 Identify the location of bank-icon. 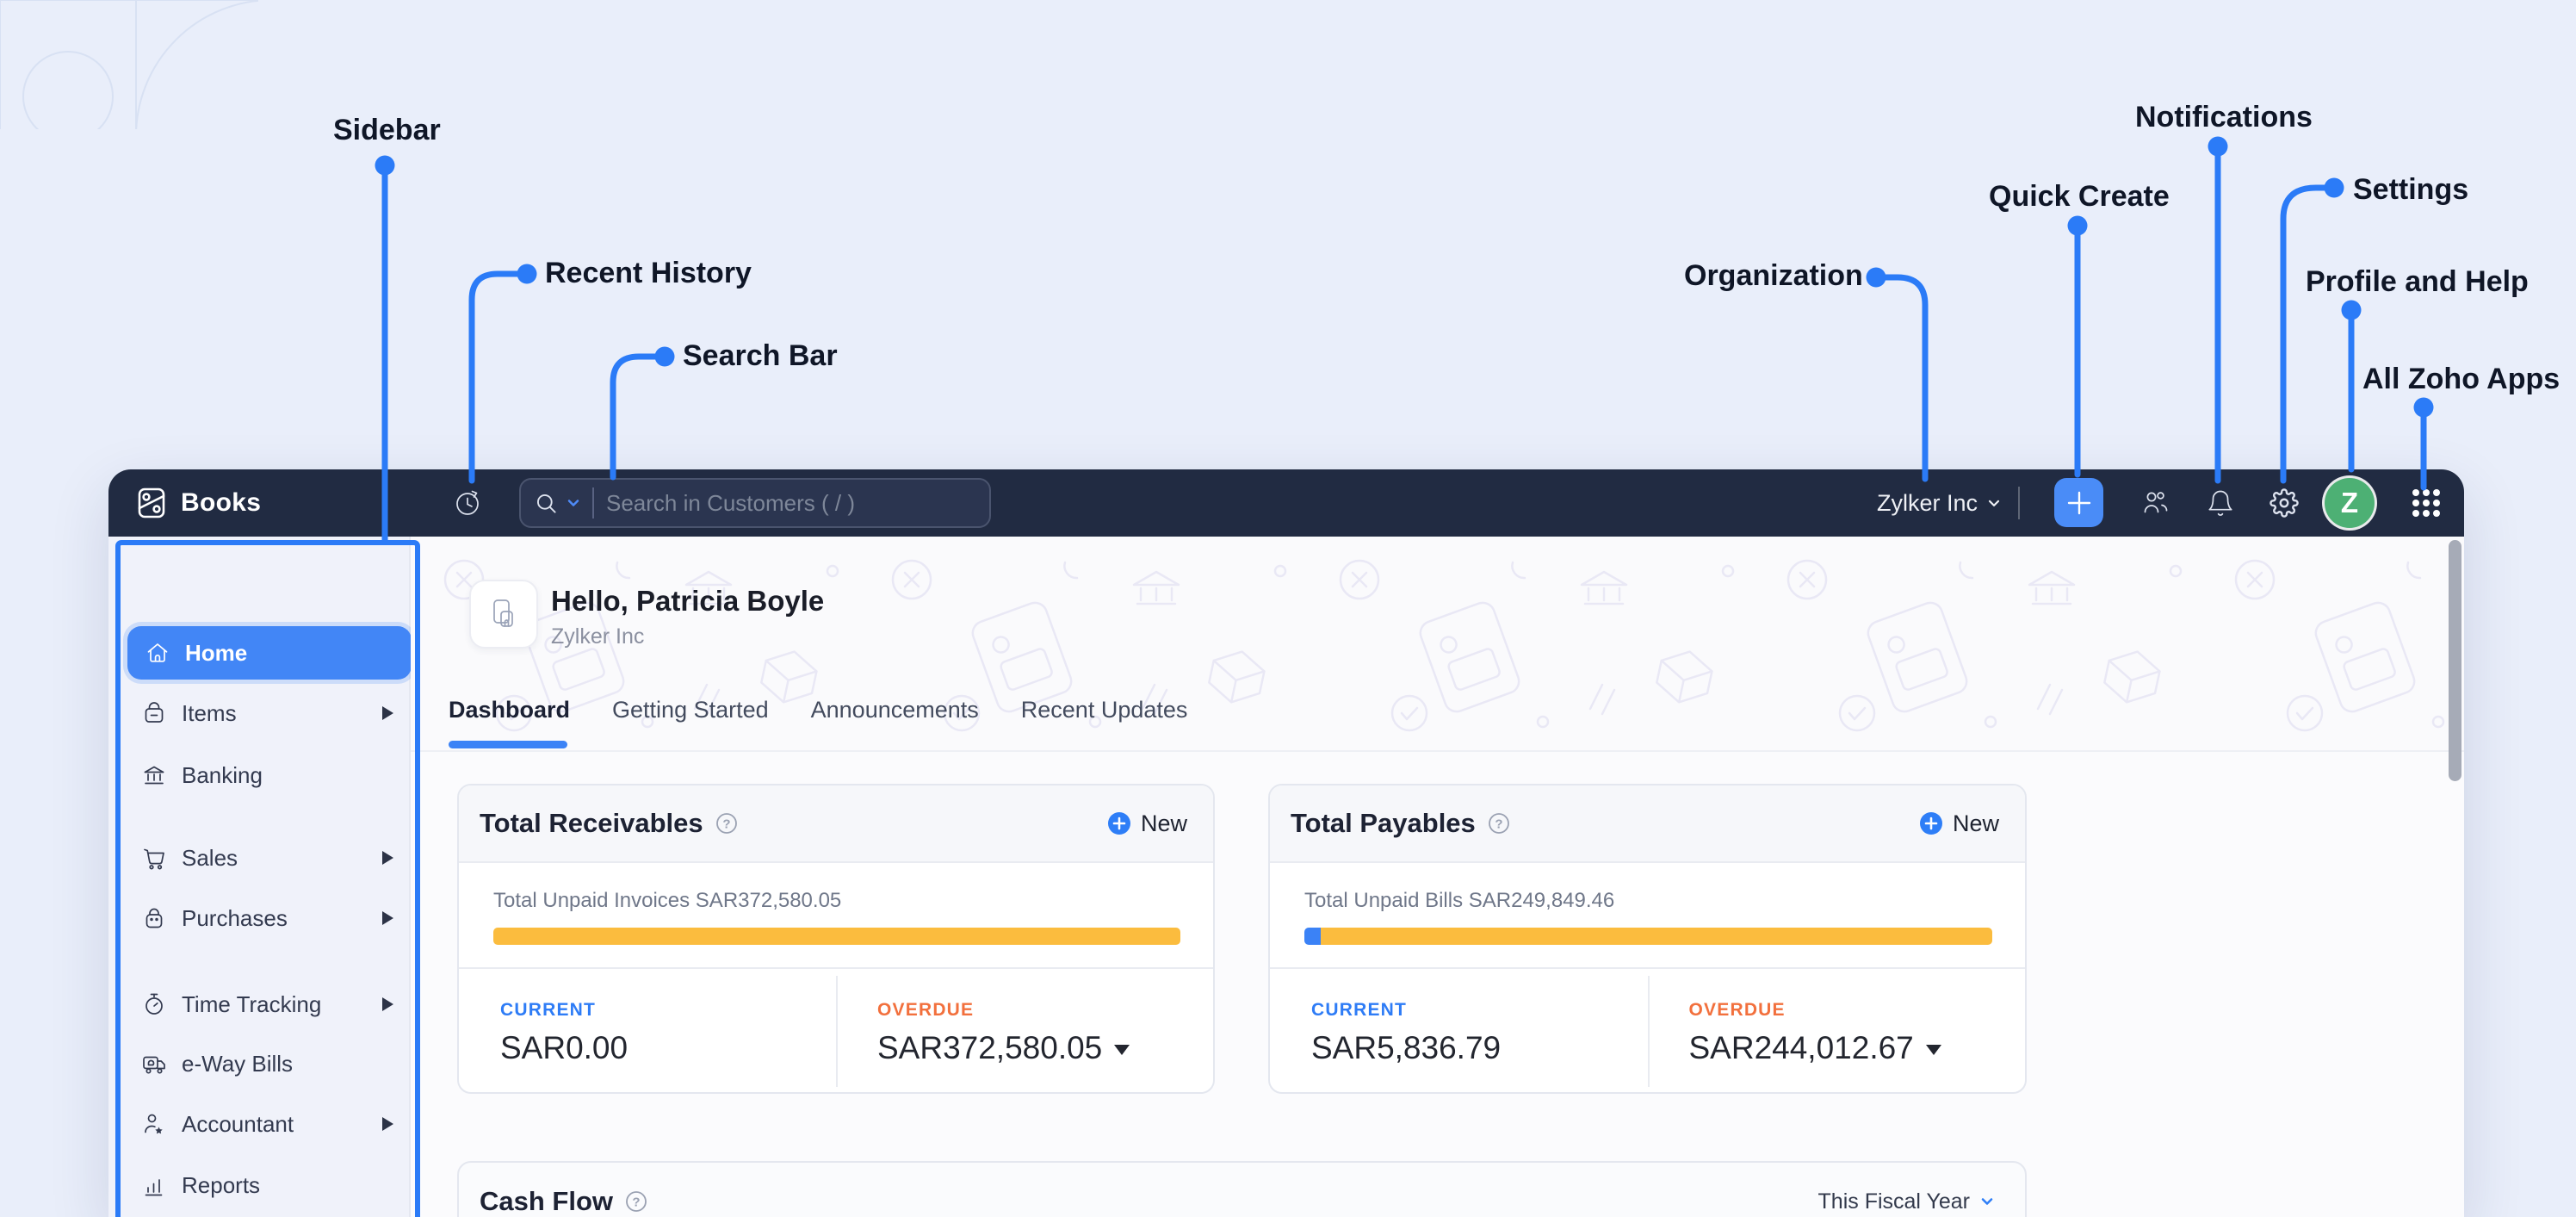
(154, 775).